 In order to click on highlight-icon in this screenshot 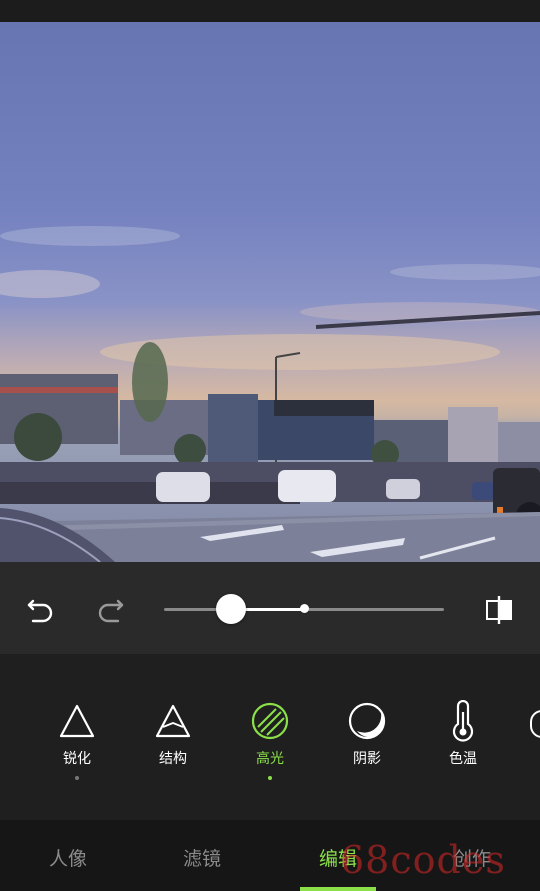, I will do `click(270, 721)`.